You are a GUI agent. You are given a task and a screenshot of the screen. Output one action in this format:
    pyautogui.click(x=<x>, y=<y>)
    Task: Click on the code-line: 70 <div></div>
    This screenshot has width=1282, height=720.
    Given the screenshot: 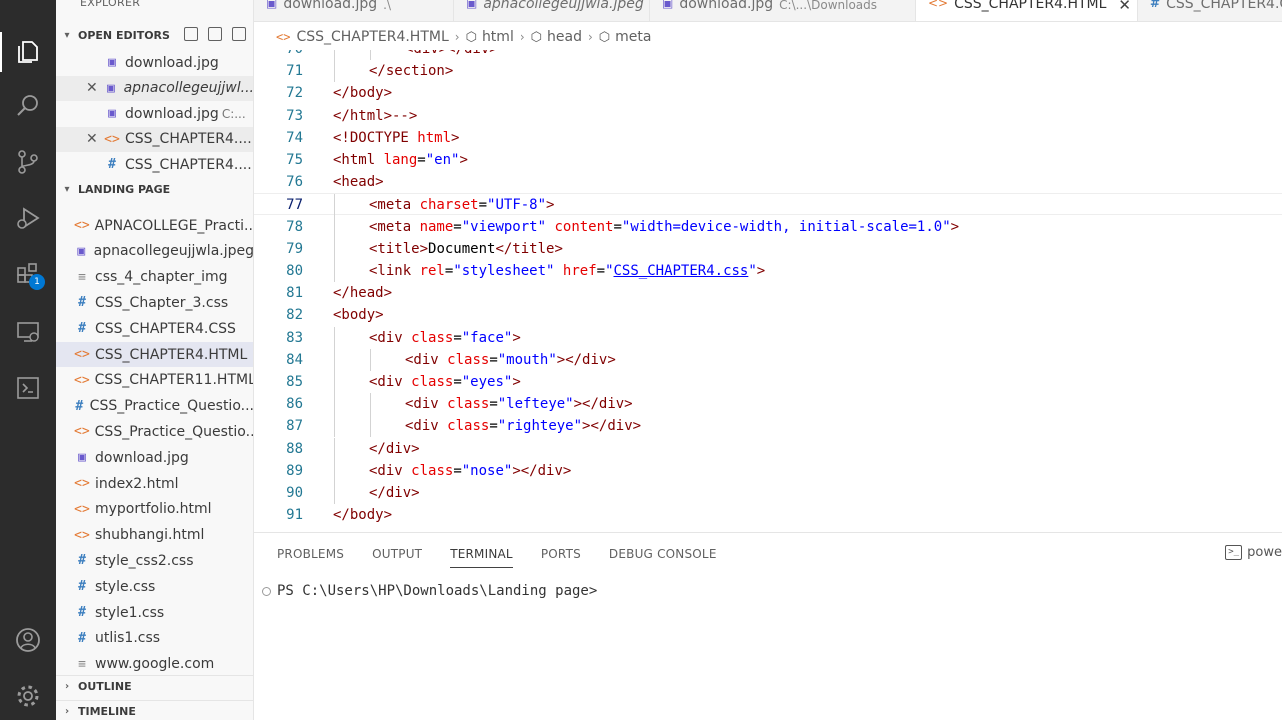 What is the action you would take?
    pyautogui.click(x=768, y=55)
    